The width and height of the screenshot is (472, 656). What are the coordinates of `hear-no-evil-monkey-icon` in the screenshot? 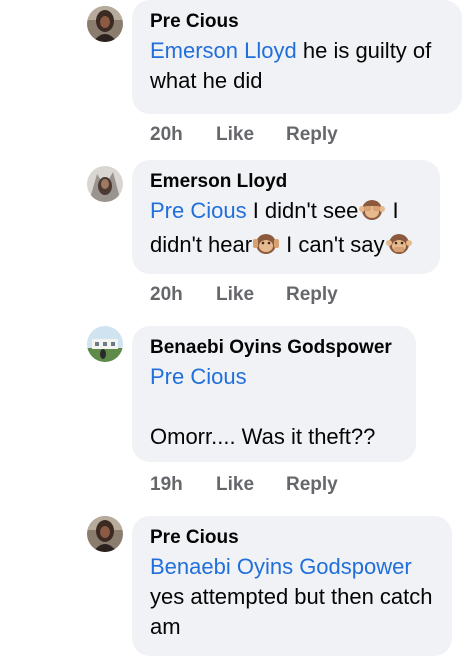 It's located at (266, 248).